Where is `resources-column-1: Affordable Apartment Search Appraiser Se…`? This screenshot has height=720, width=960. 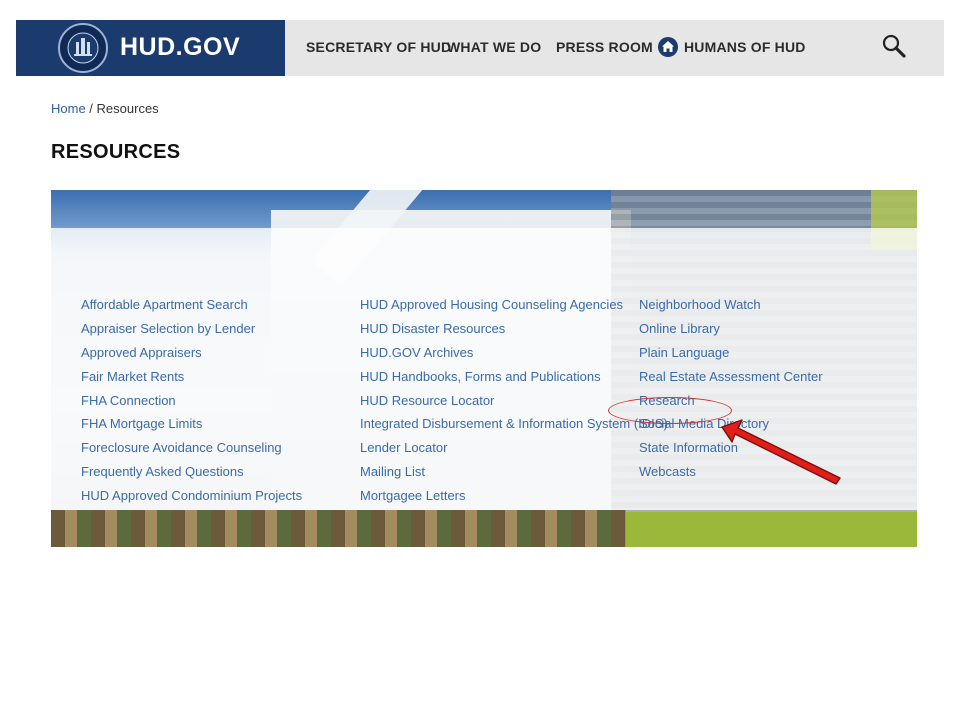
resources-column-1: Affordable Apartment Search Appraiser Se… is located at coordinates (191, 402).